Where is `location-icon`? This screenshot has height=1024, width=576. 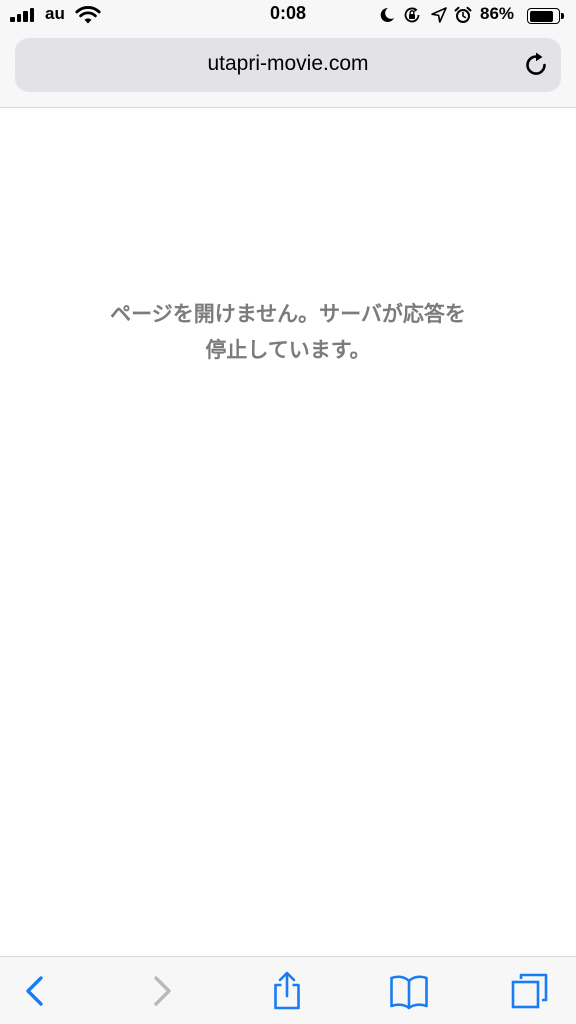
location-icon is located at coordinates (439, 15).